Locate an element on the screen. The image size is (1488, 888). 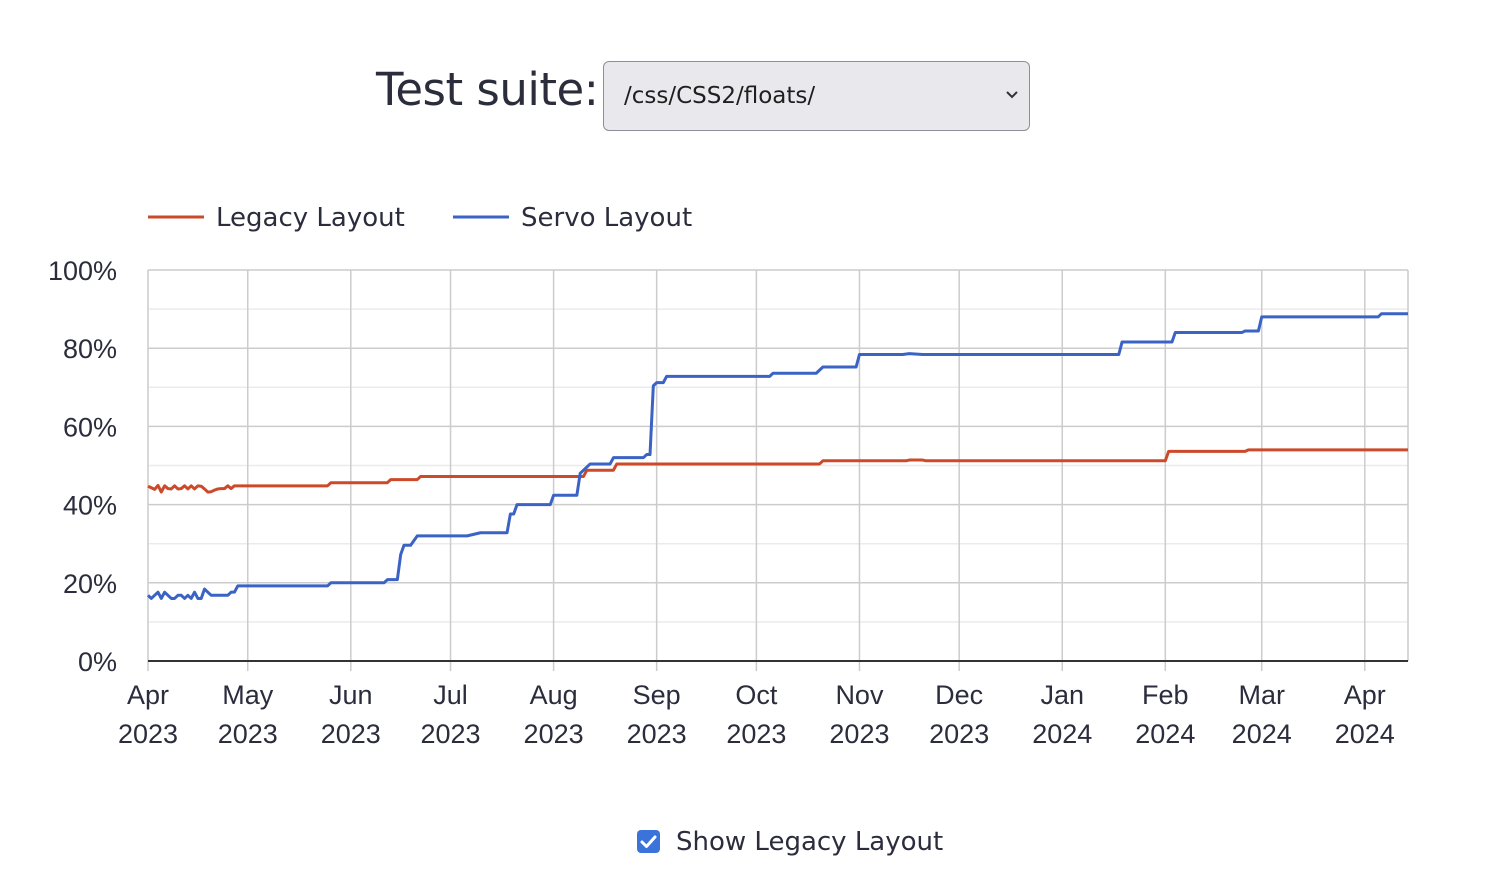
y-tick-label: 20% is located at coordinates (90, 584).